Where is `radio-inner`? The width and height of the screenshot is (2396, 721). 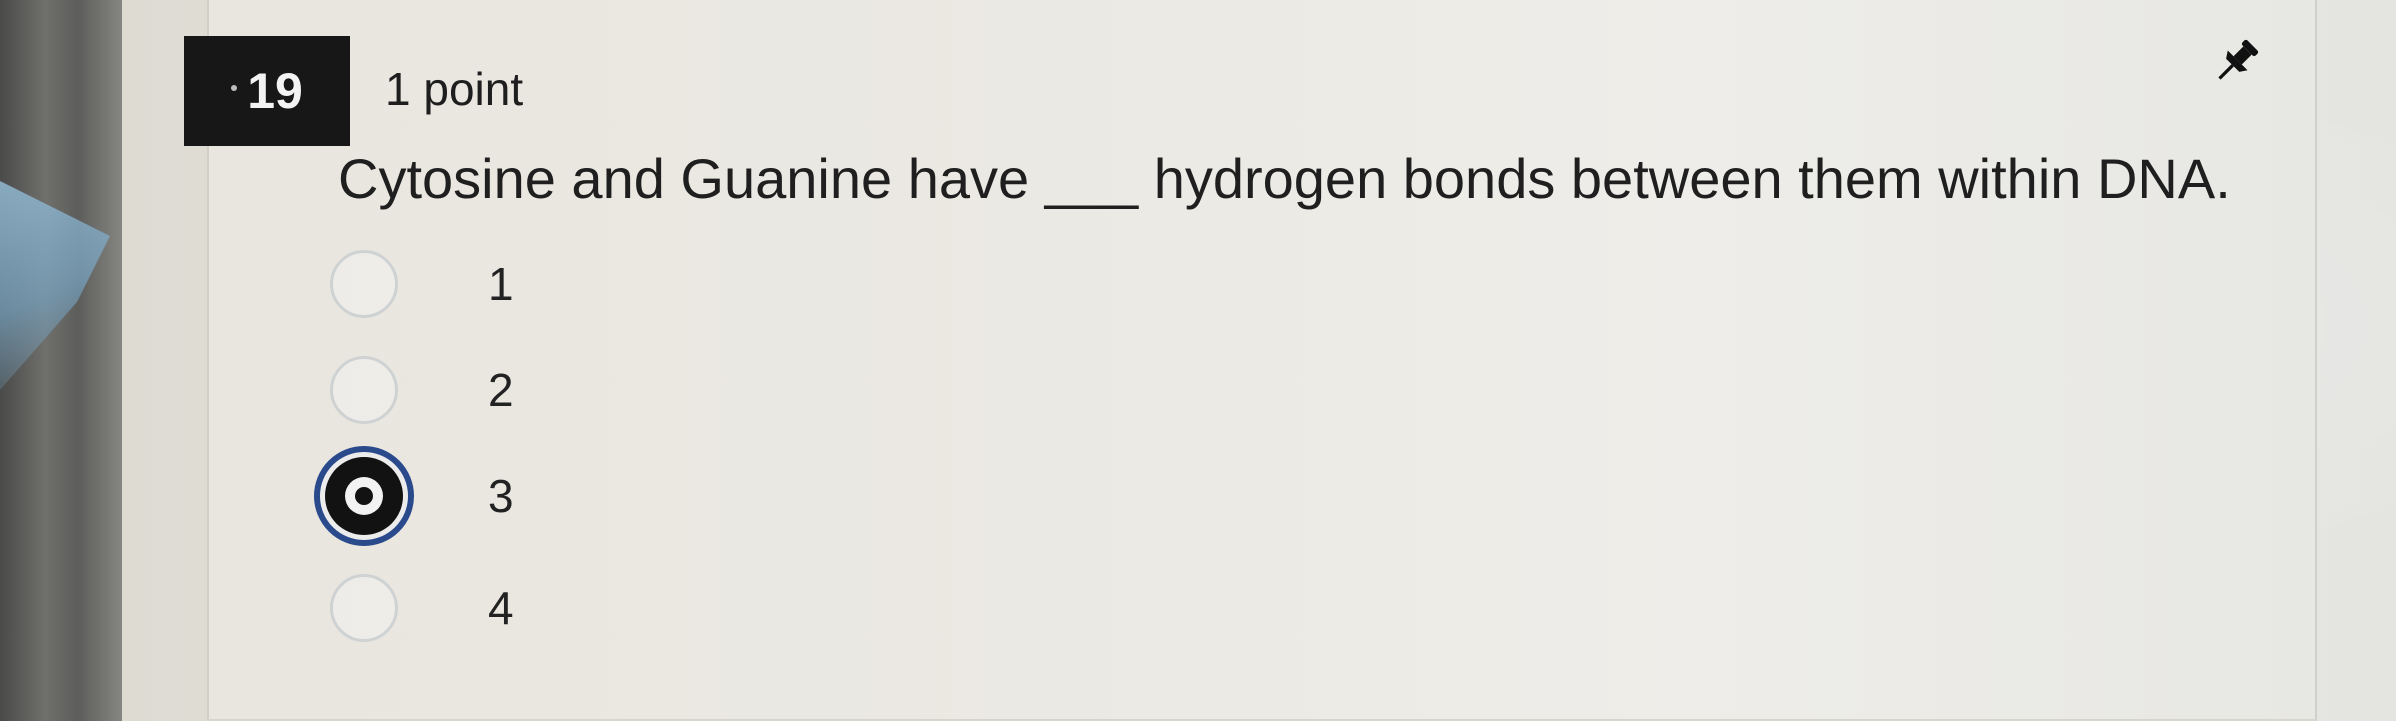 radio-inner is located at coordinates (364, 496).